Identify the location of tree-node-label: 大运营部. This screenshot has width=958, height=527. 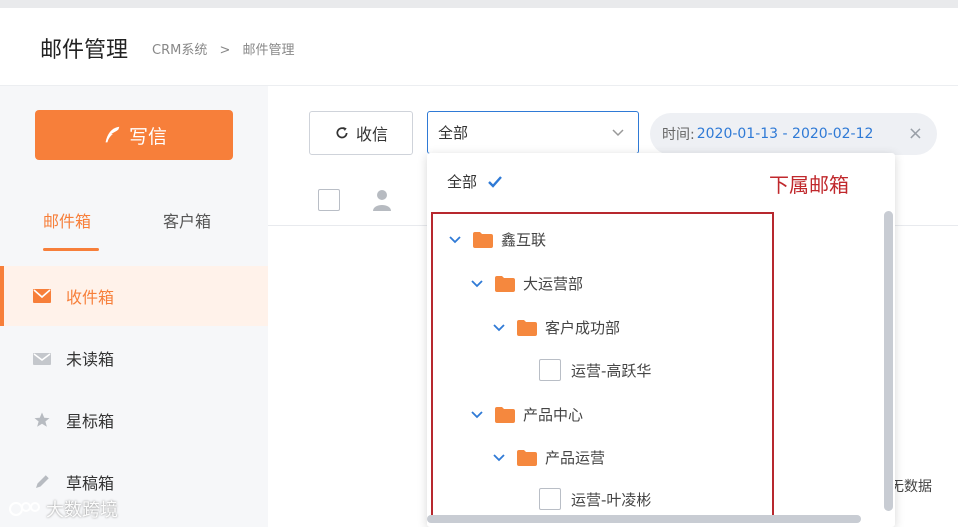
(553, 284).